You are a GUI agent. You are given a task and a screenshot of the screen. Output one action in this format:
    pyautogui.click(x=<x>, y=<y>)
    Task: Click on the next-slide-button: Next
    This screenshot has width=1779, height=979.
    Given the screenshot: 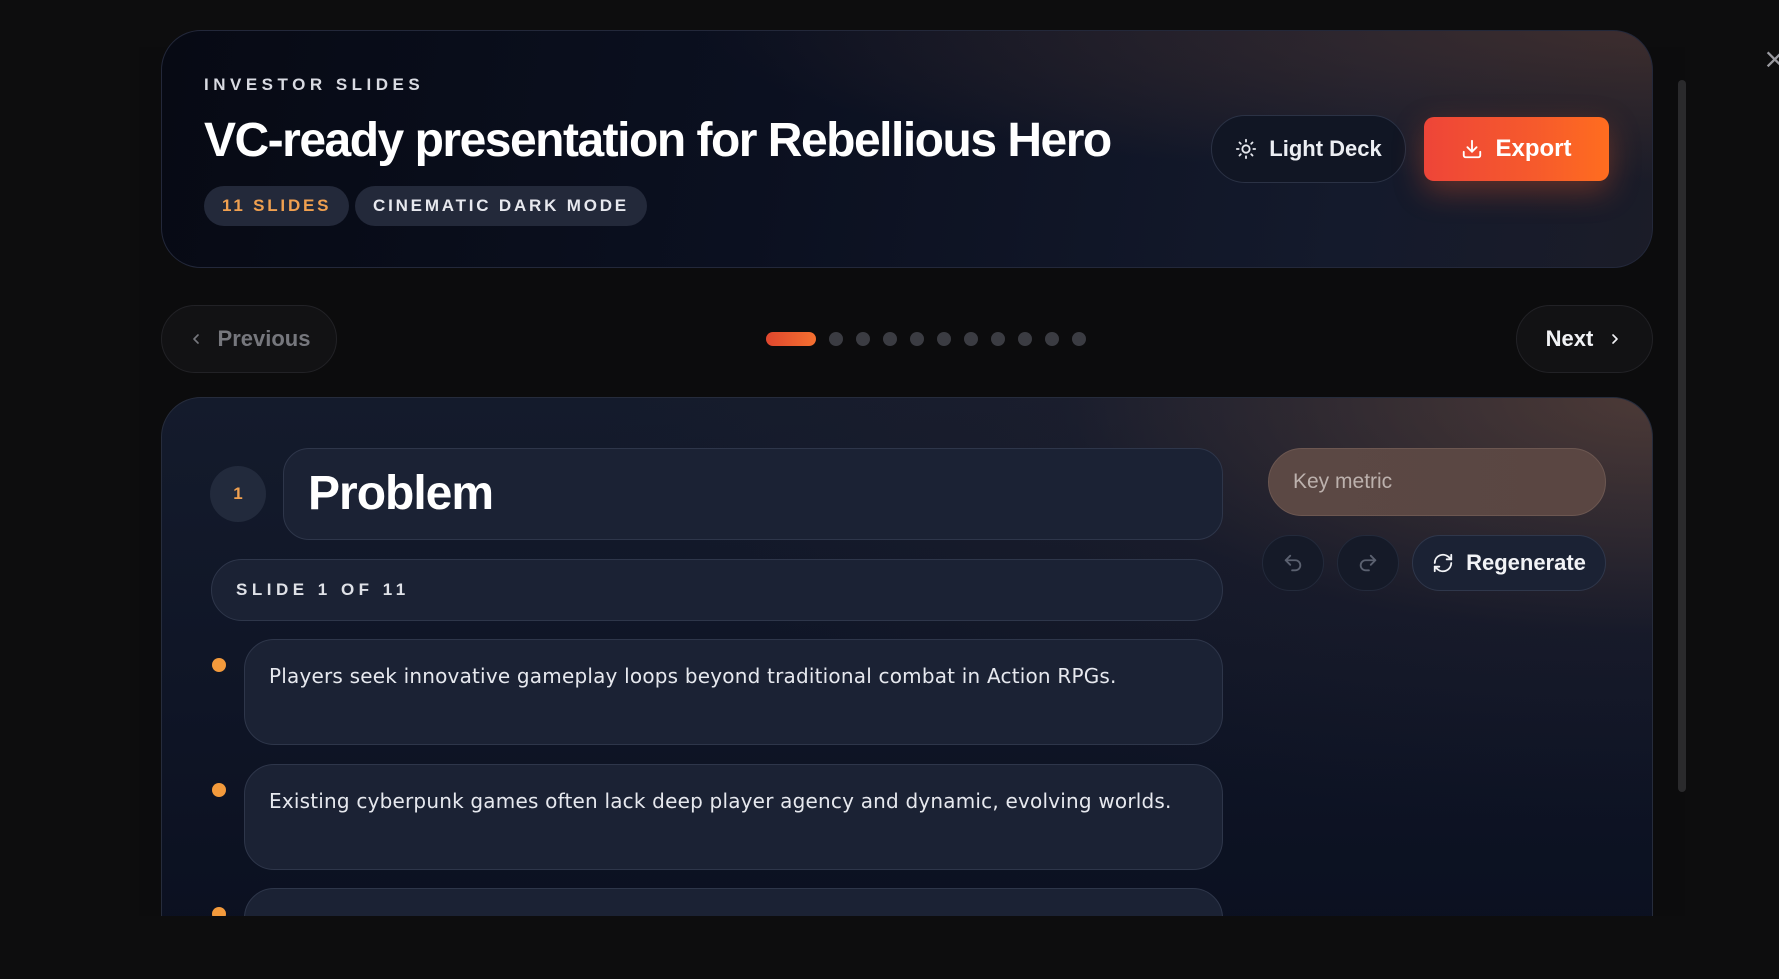 What is the action you would take?
    pyautogui.click(x=1584, y=339)
    